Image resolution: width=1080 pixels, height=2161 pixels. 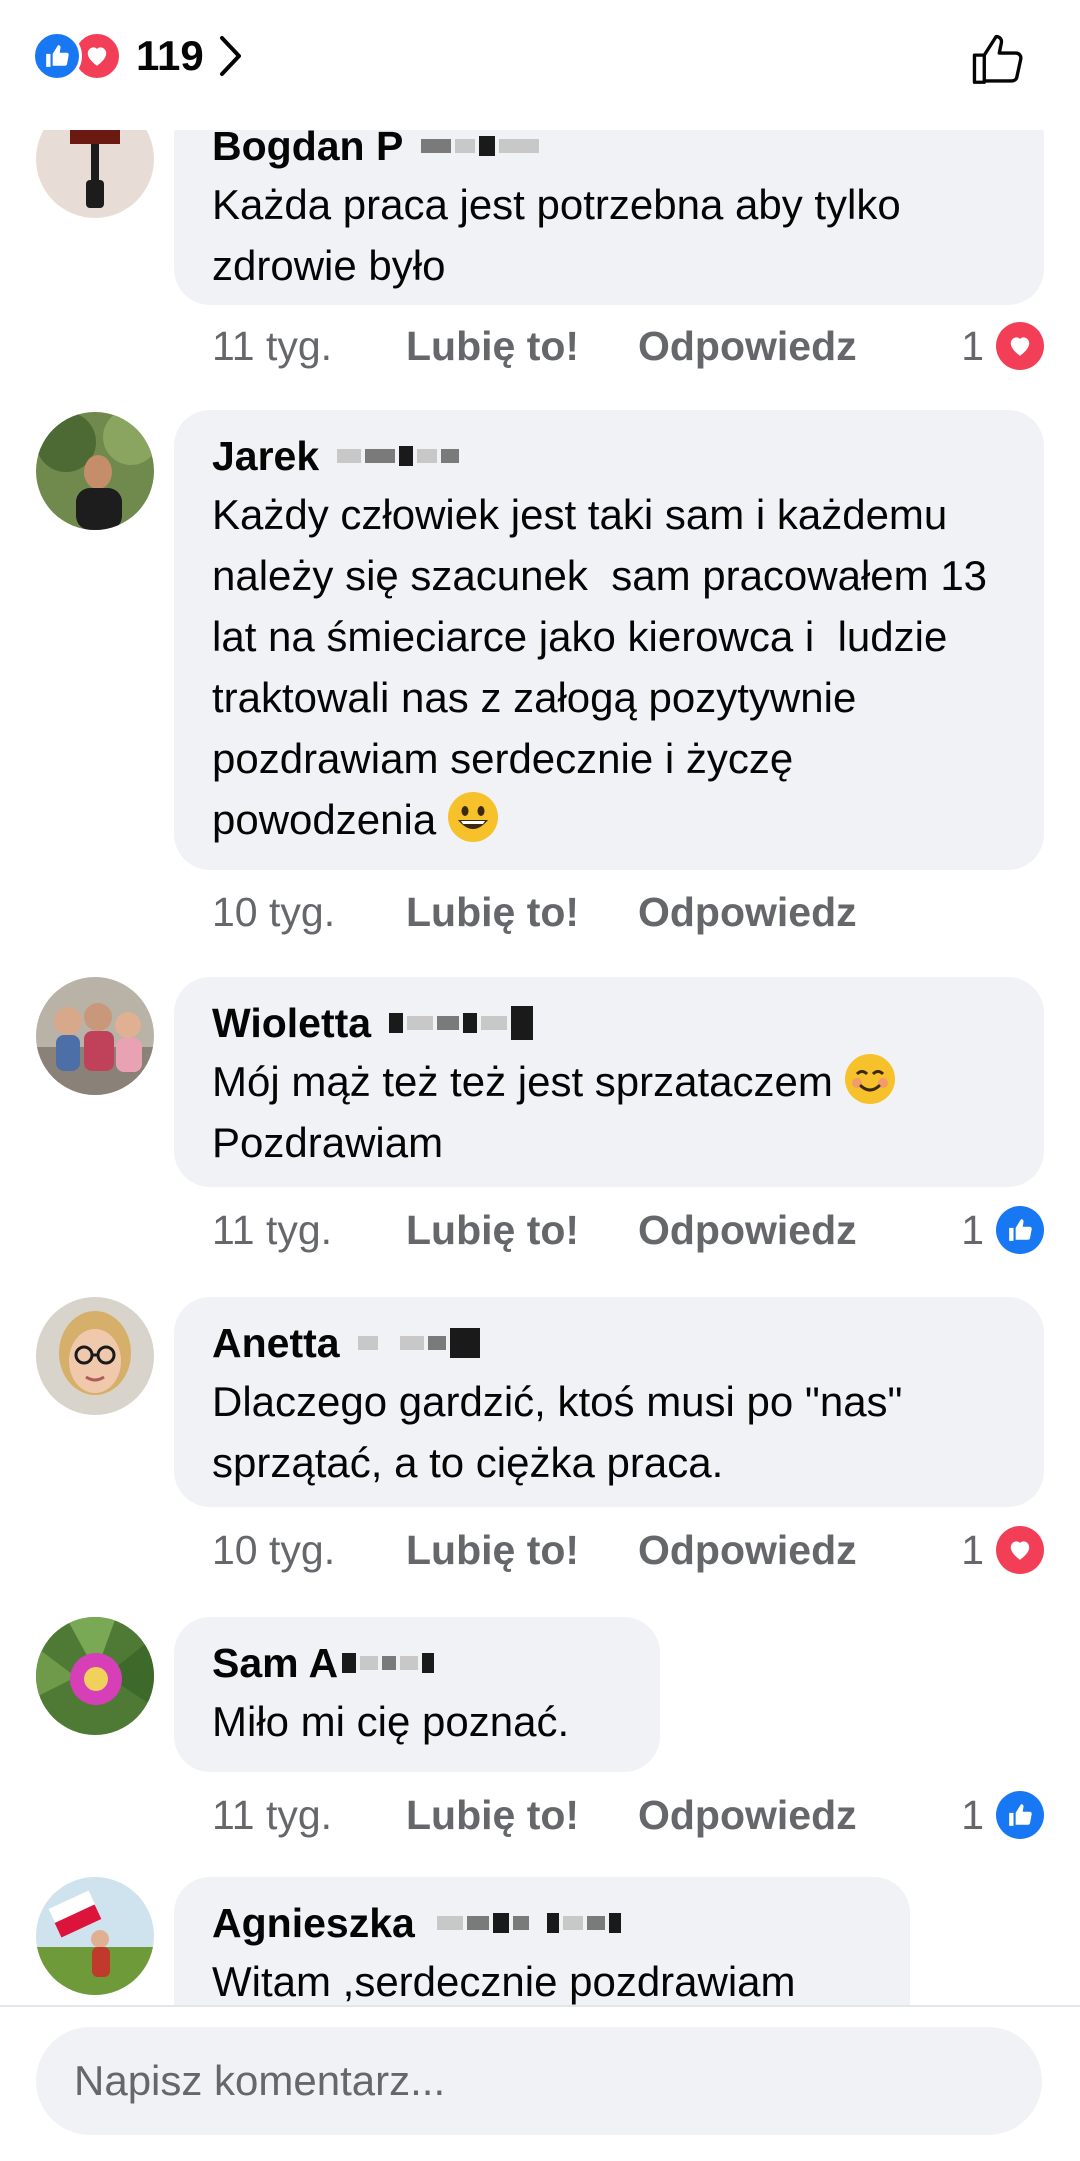 I want to click on comment-author: Anetta, so click(x=276, y=1343).